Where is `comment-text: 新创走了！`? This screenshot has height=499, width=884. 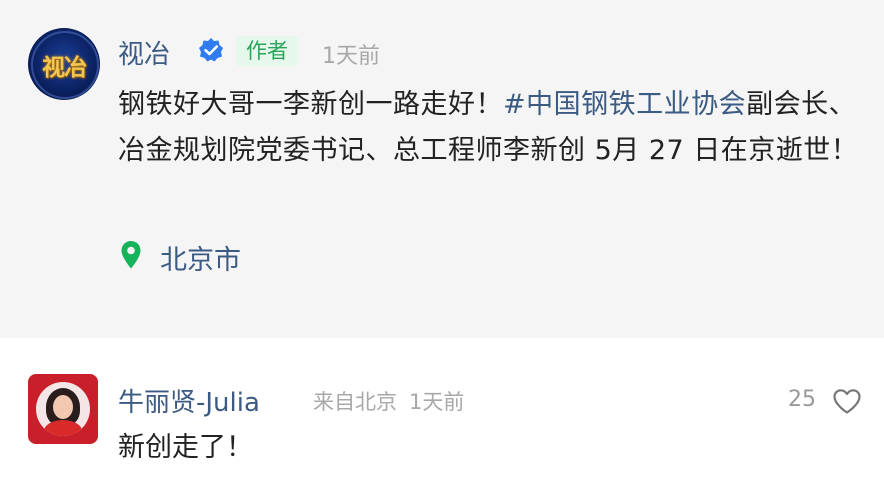 comment-text: 新创走了！ is located at coordinates (185, 447).